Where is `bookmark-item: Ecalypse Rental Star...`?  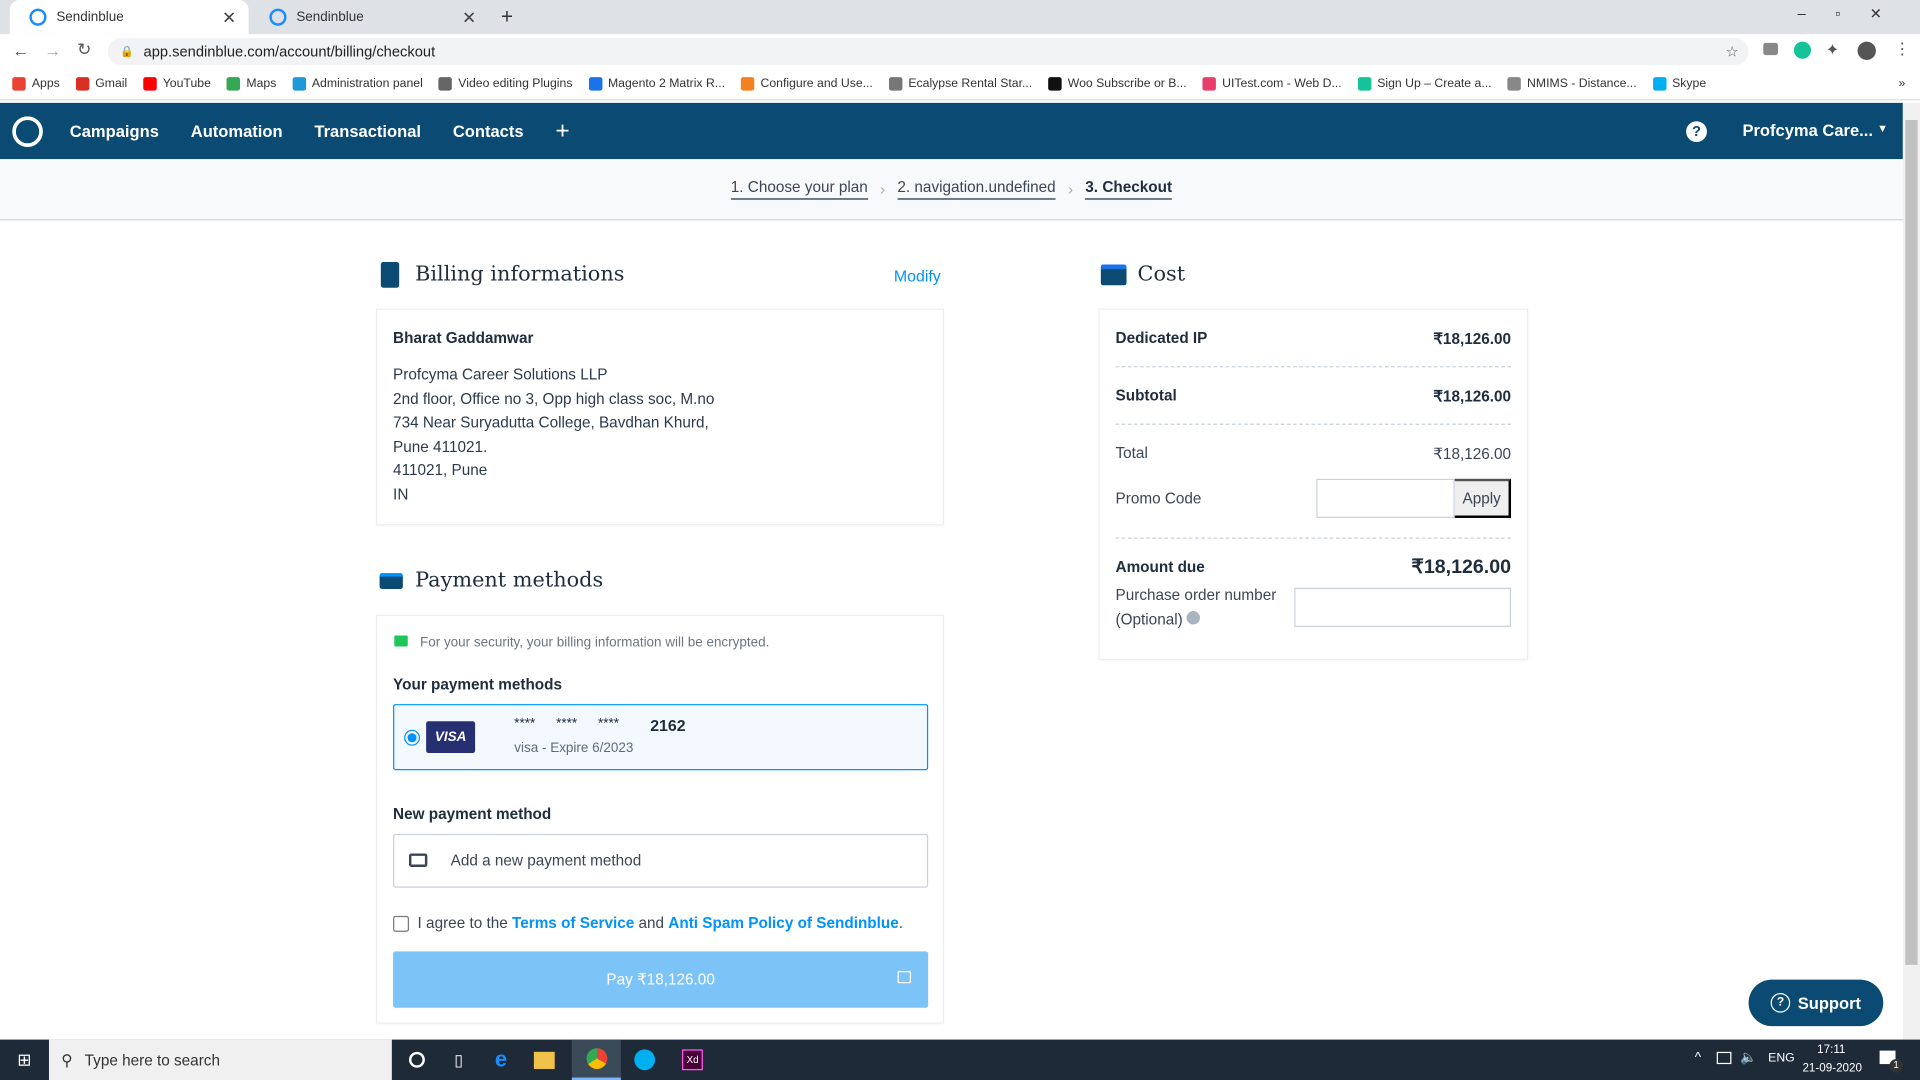
bookmark-item: Ecalypse Rental Star... is located at coordinates (960, 84).